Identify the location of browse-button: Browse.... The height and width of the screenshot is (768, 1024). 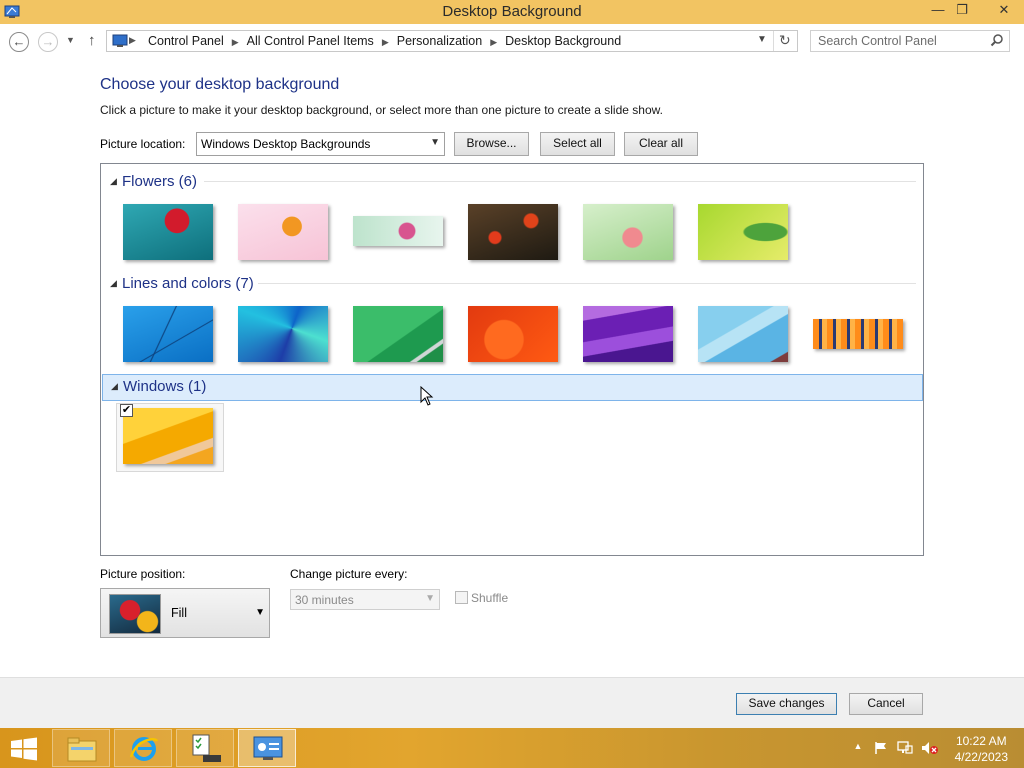
(491, 144).